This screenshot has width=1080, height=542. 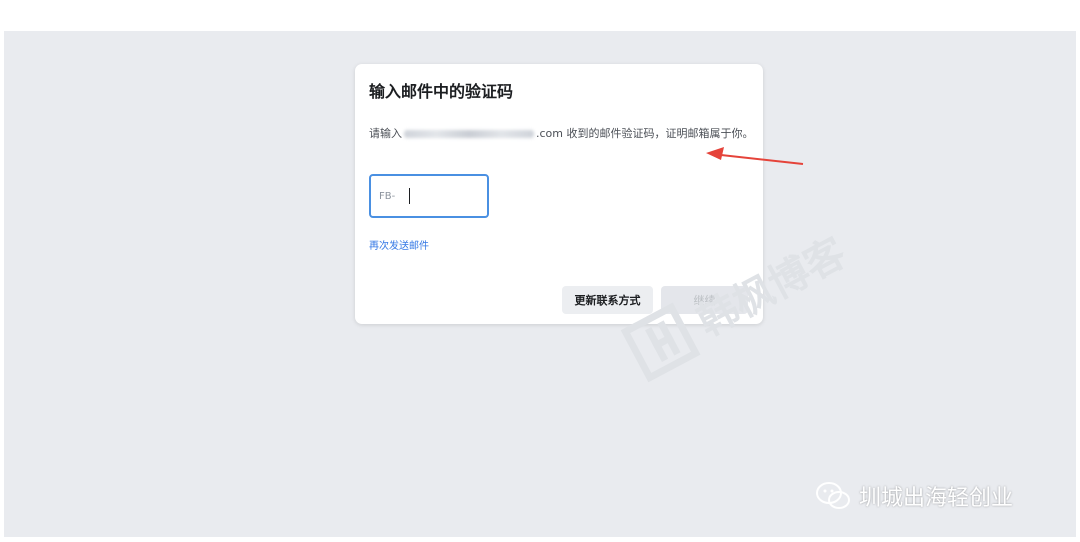 I want to click on account-name: 圳城出海轻创业, so click(x=936, y=498).